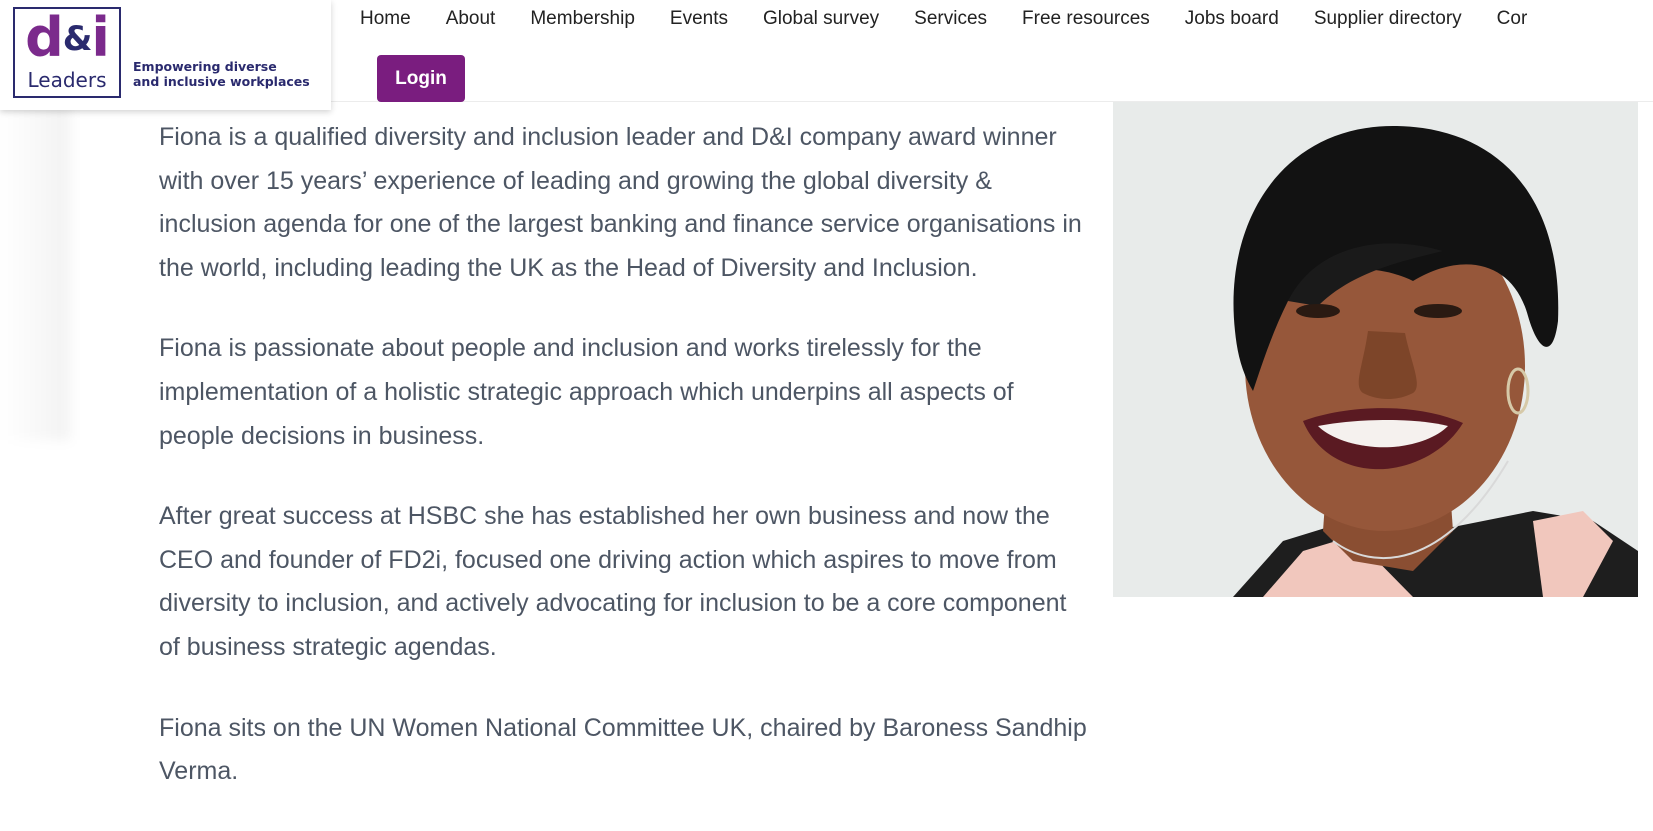 This screenshot has height=831, width=1653. Describe the element at coordinates (1086, 19) in the screenshot. I see `nav-item-free-resources: Free resources` at that location.